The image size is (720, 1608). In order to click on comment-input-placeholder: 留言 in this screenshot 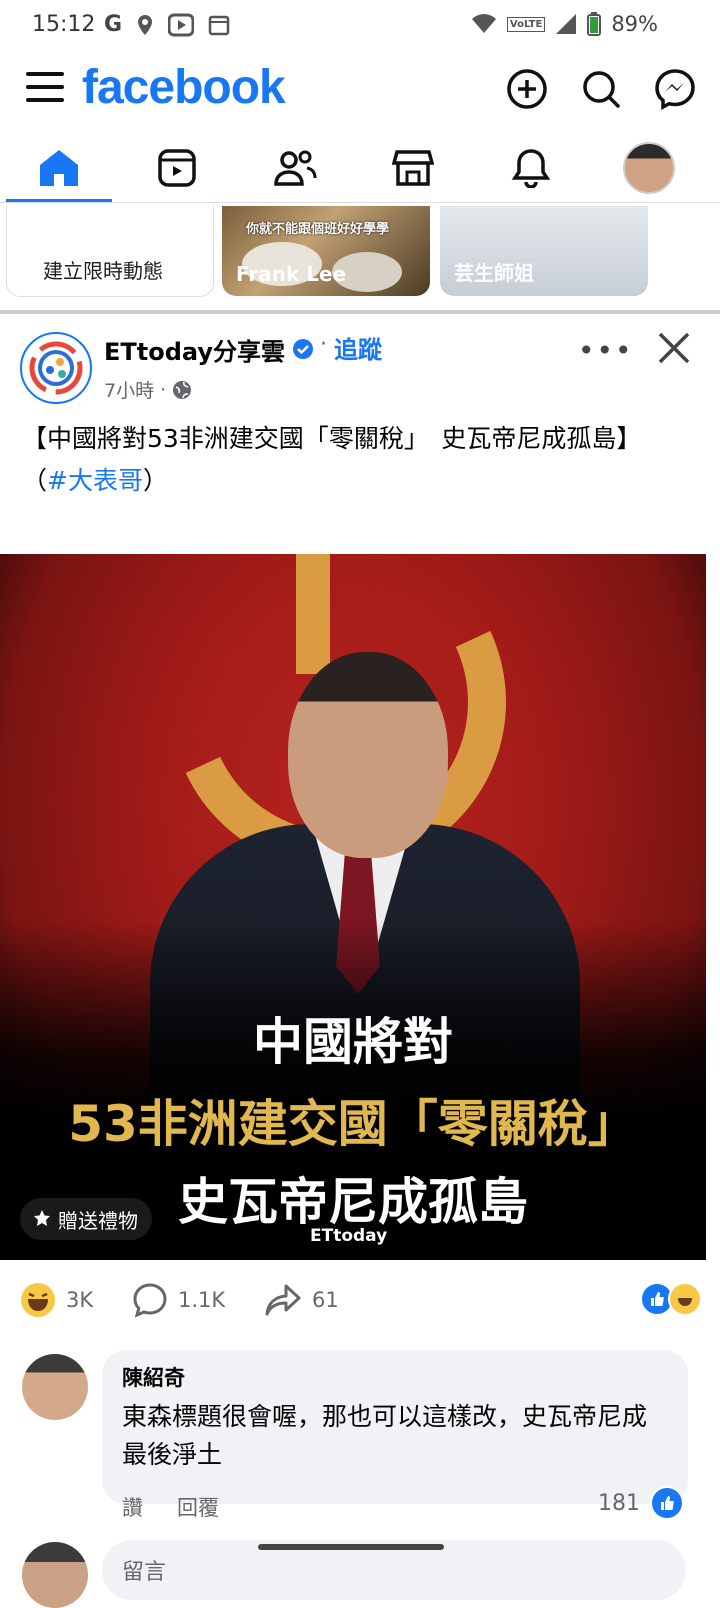, I will do `click(144, 1572)`.